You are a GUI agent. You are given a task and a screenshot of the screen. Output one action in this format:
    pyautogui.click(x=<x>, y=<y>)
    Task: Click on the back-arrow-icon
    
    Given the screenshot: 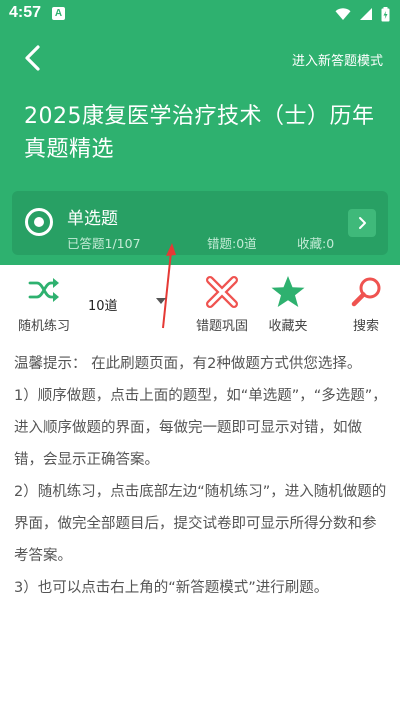 What is the action you would take?
    pyautogui.click(x=32, y=58)
    